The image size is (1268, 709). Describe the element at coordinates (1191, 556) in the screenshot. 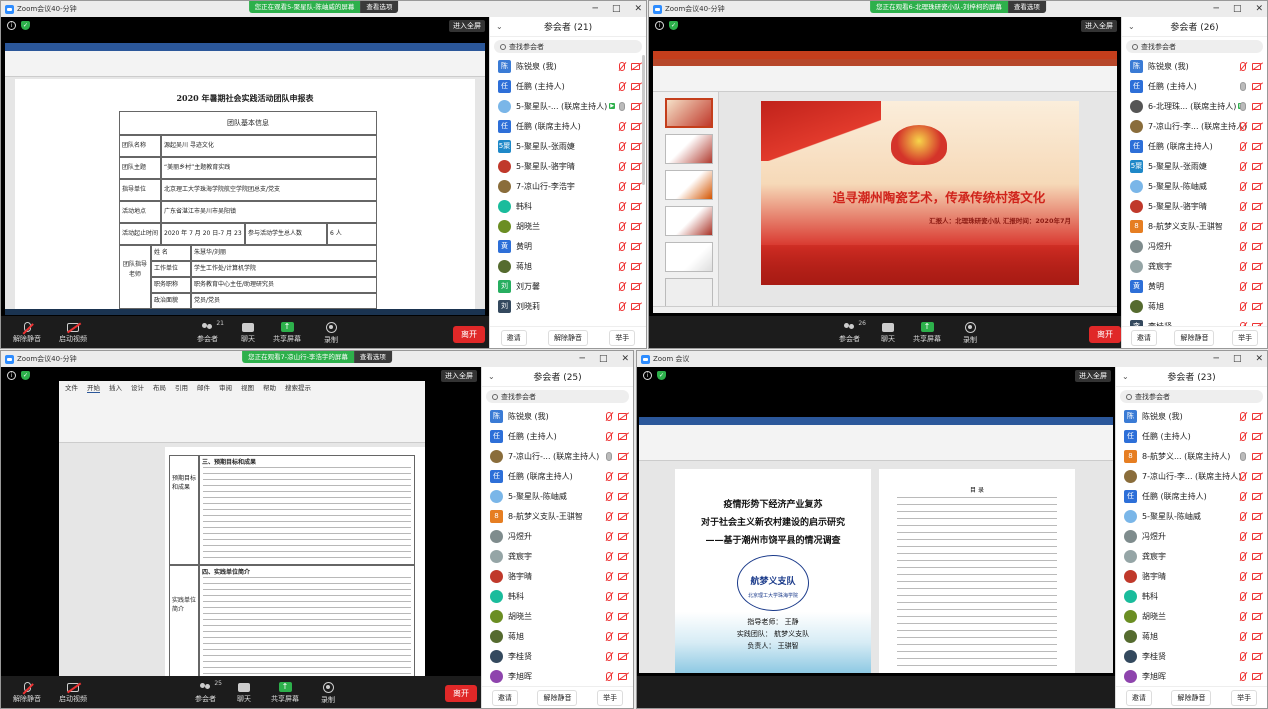

I see `participant-row: 龚宸宇` at that location.